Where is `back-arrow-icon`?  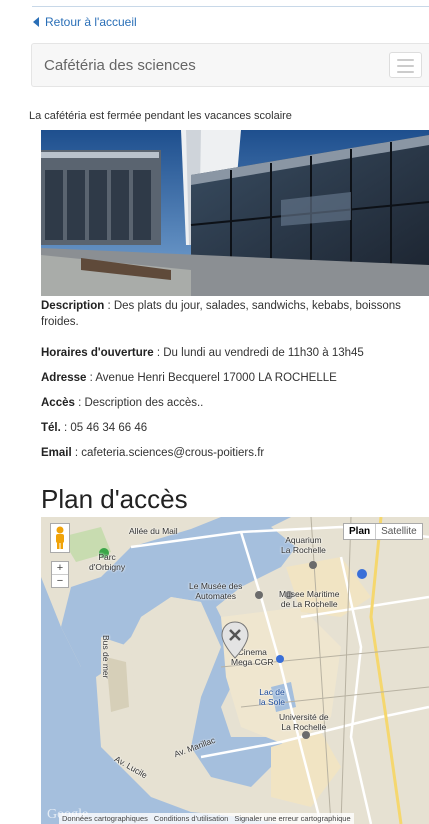 back-arrow-icon is located at coordinates (36, 22).